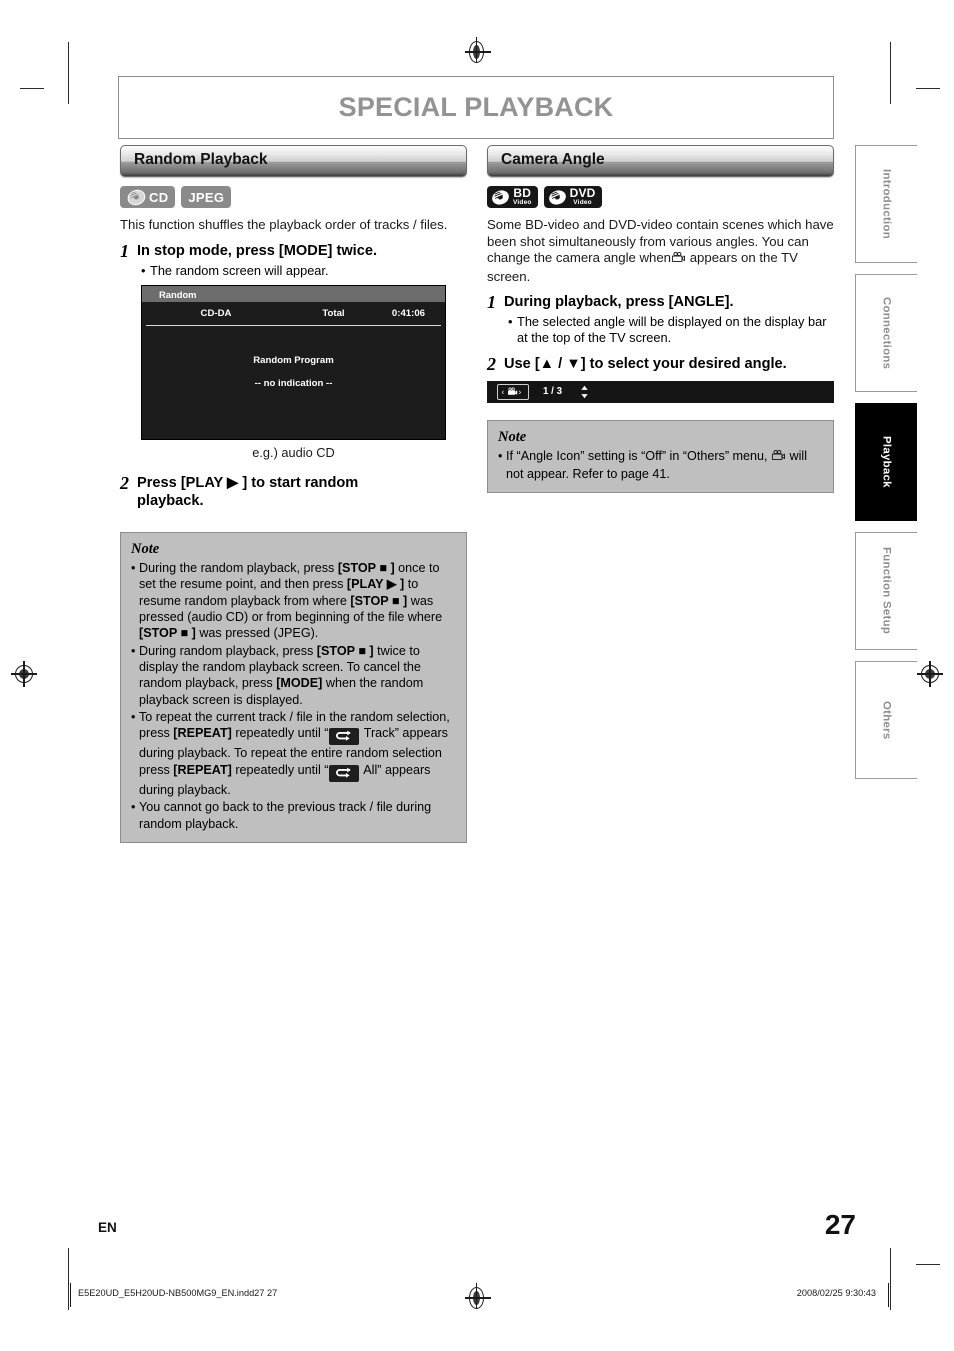  What do you see at coordinates (584, 392) in the screenshot?
I see `up-down-arrow-icon` at bounding box center [584, 392].